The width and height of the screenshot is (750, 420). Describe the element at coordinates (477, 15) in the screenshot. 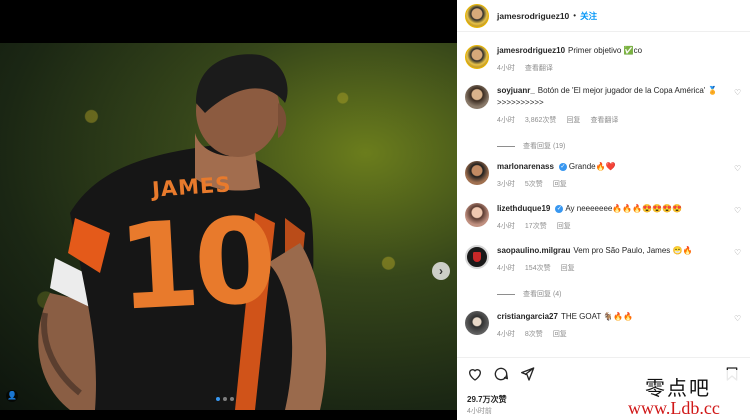

I see `author-avatar` at that location.